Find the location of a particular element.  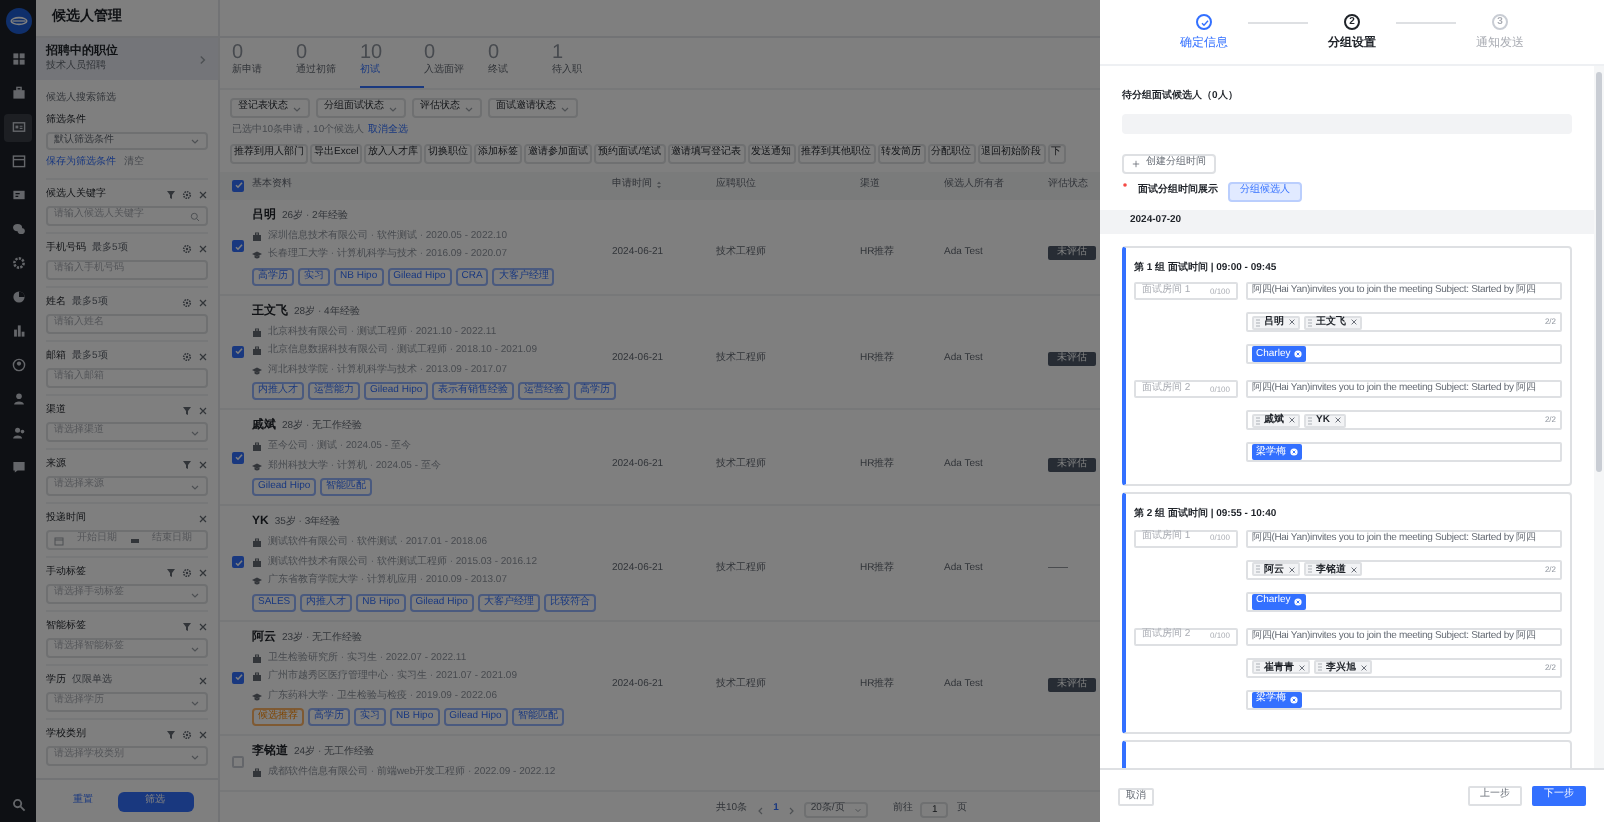

card-icon is located at coordinates (18, 195).